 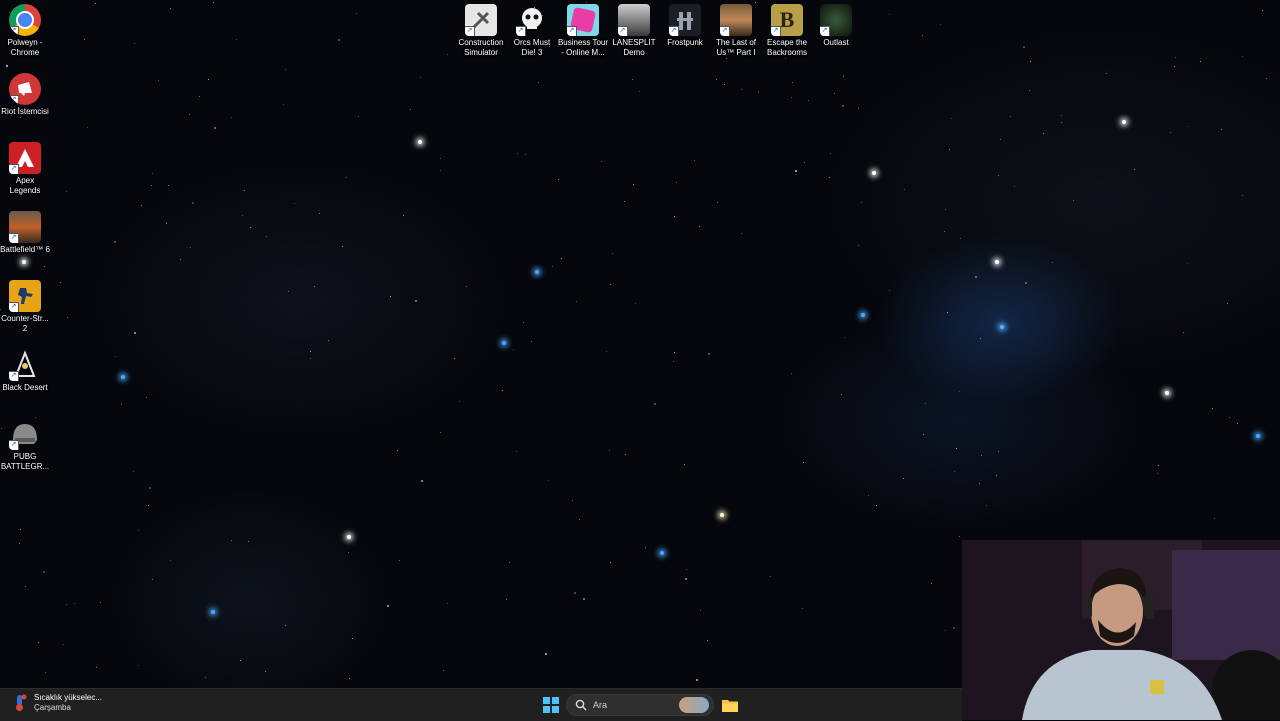 I want to click on black-desert-icon: ↗, so click(x=25, y=365).